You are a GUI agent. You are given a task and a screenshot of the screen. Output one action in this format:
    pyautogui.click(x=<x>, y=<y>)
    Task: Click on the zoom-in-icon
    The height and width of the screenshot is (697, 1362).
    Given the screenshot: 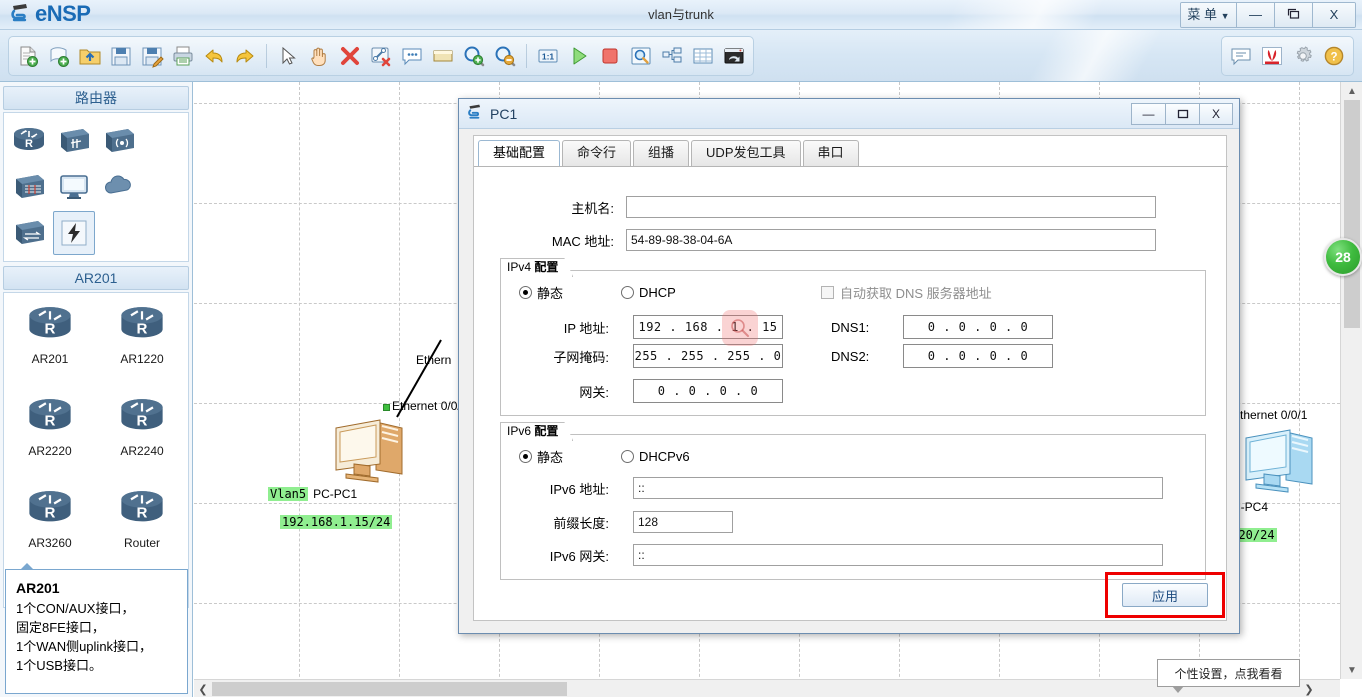 What is the action you would take?
    pyautogui.click(x=474, y=56)
    